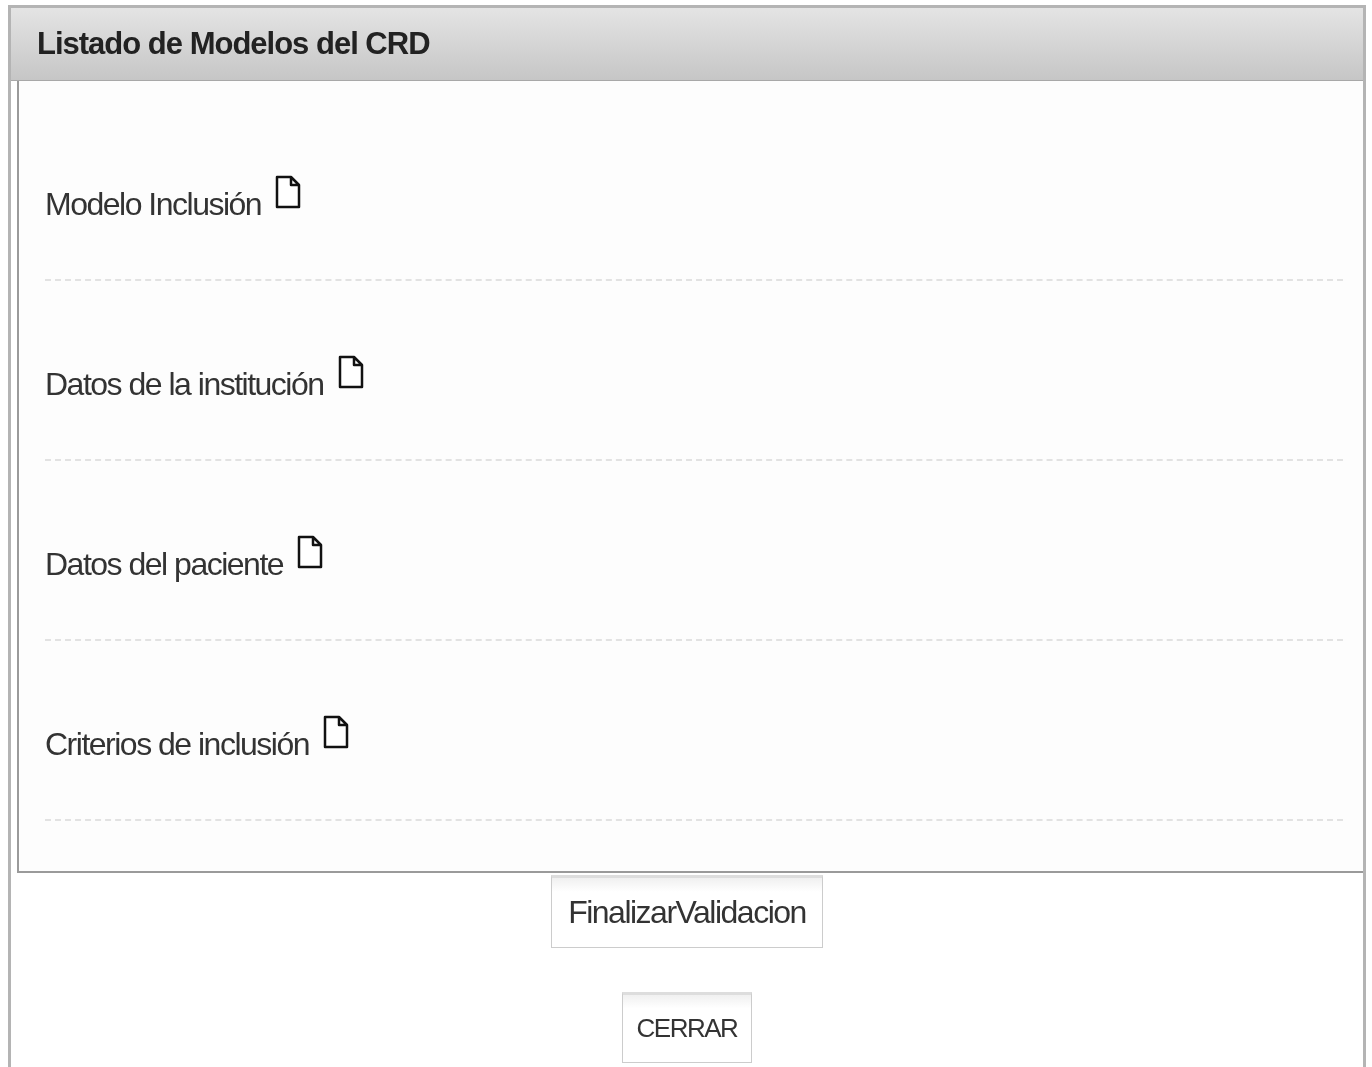 The image size is (1372, 1067). Describe the element at coordinates (164, 564) in the screenshot. I see `model-label: Datos del paciente` at that location.